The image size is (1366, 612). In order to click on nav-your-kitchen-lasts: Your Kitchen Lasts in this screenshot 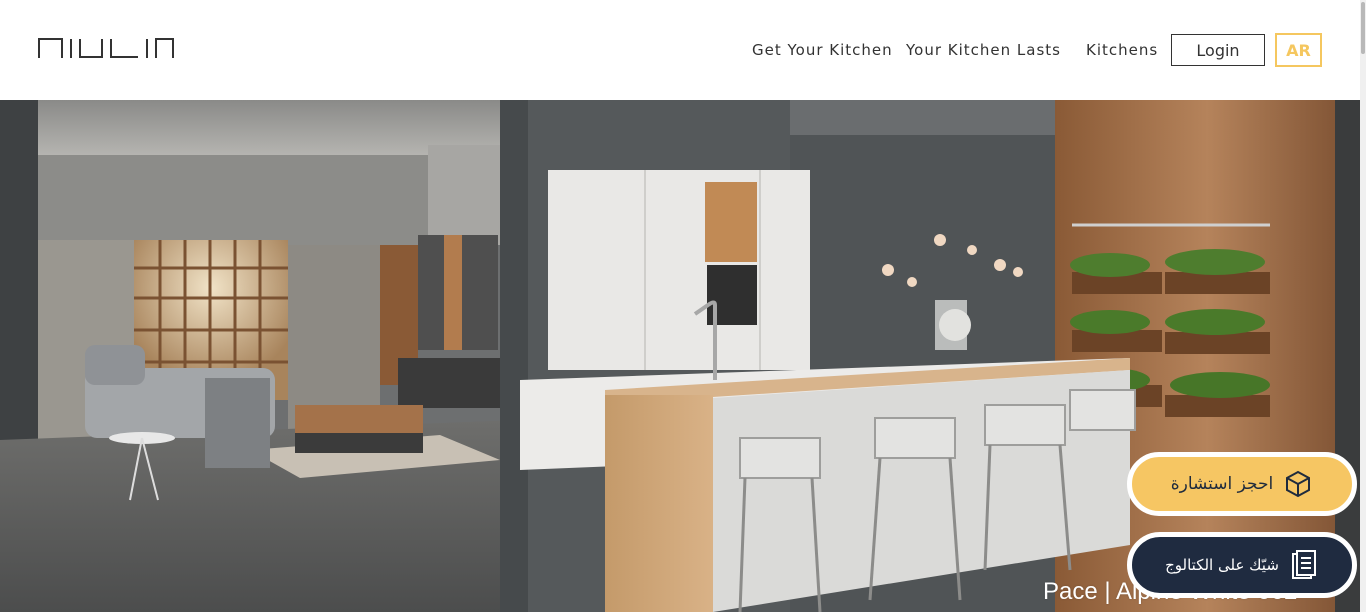, I will do `click(983, 50)`.